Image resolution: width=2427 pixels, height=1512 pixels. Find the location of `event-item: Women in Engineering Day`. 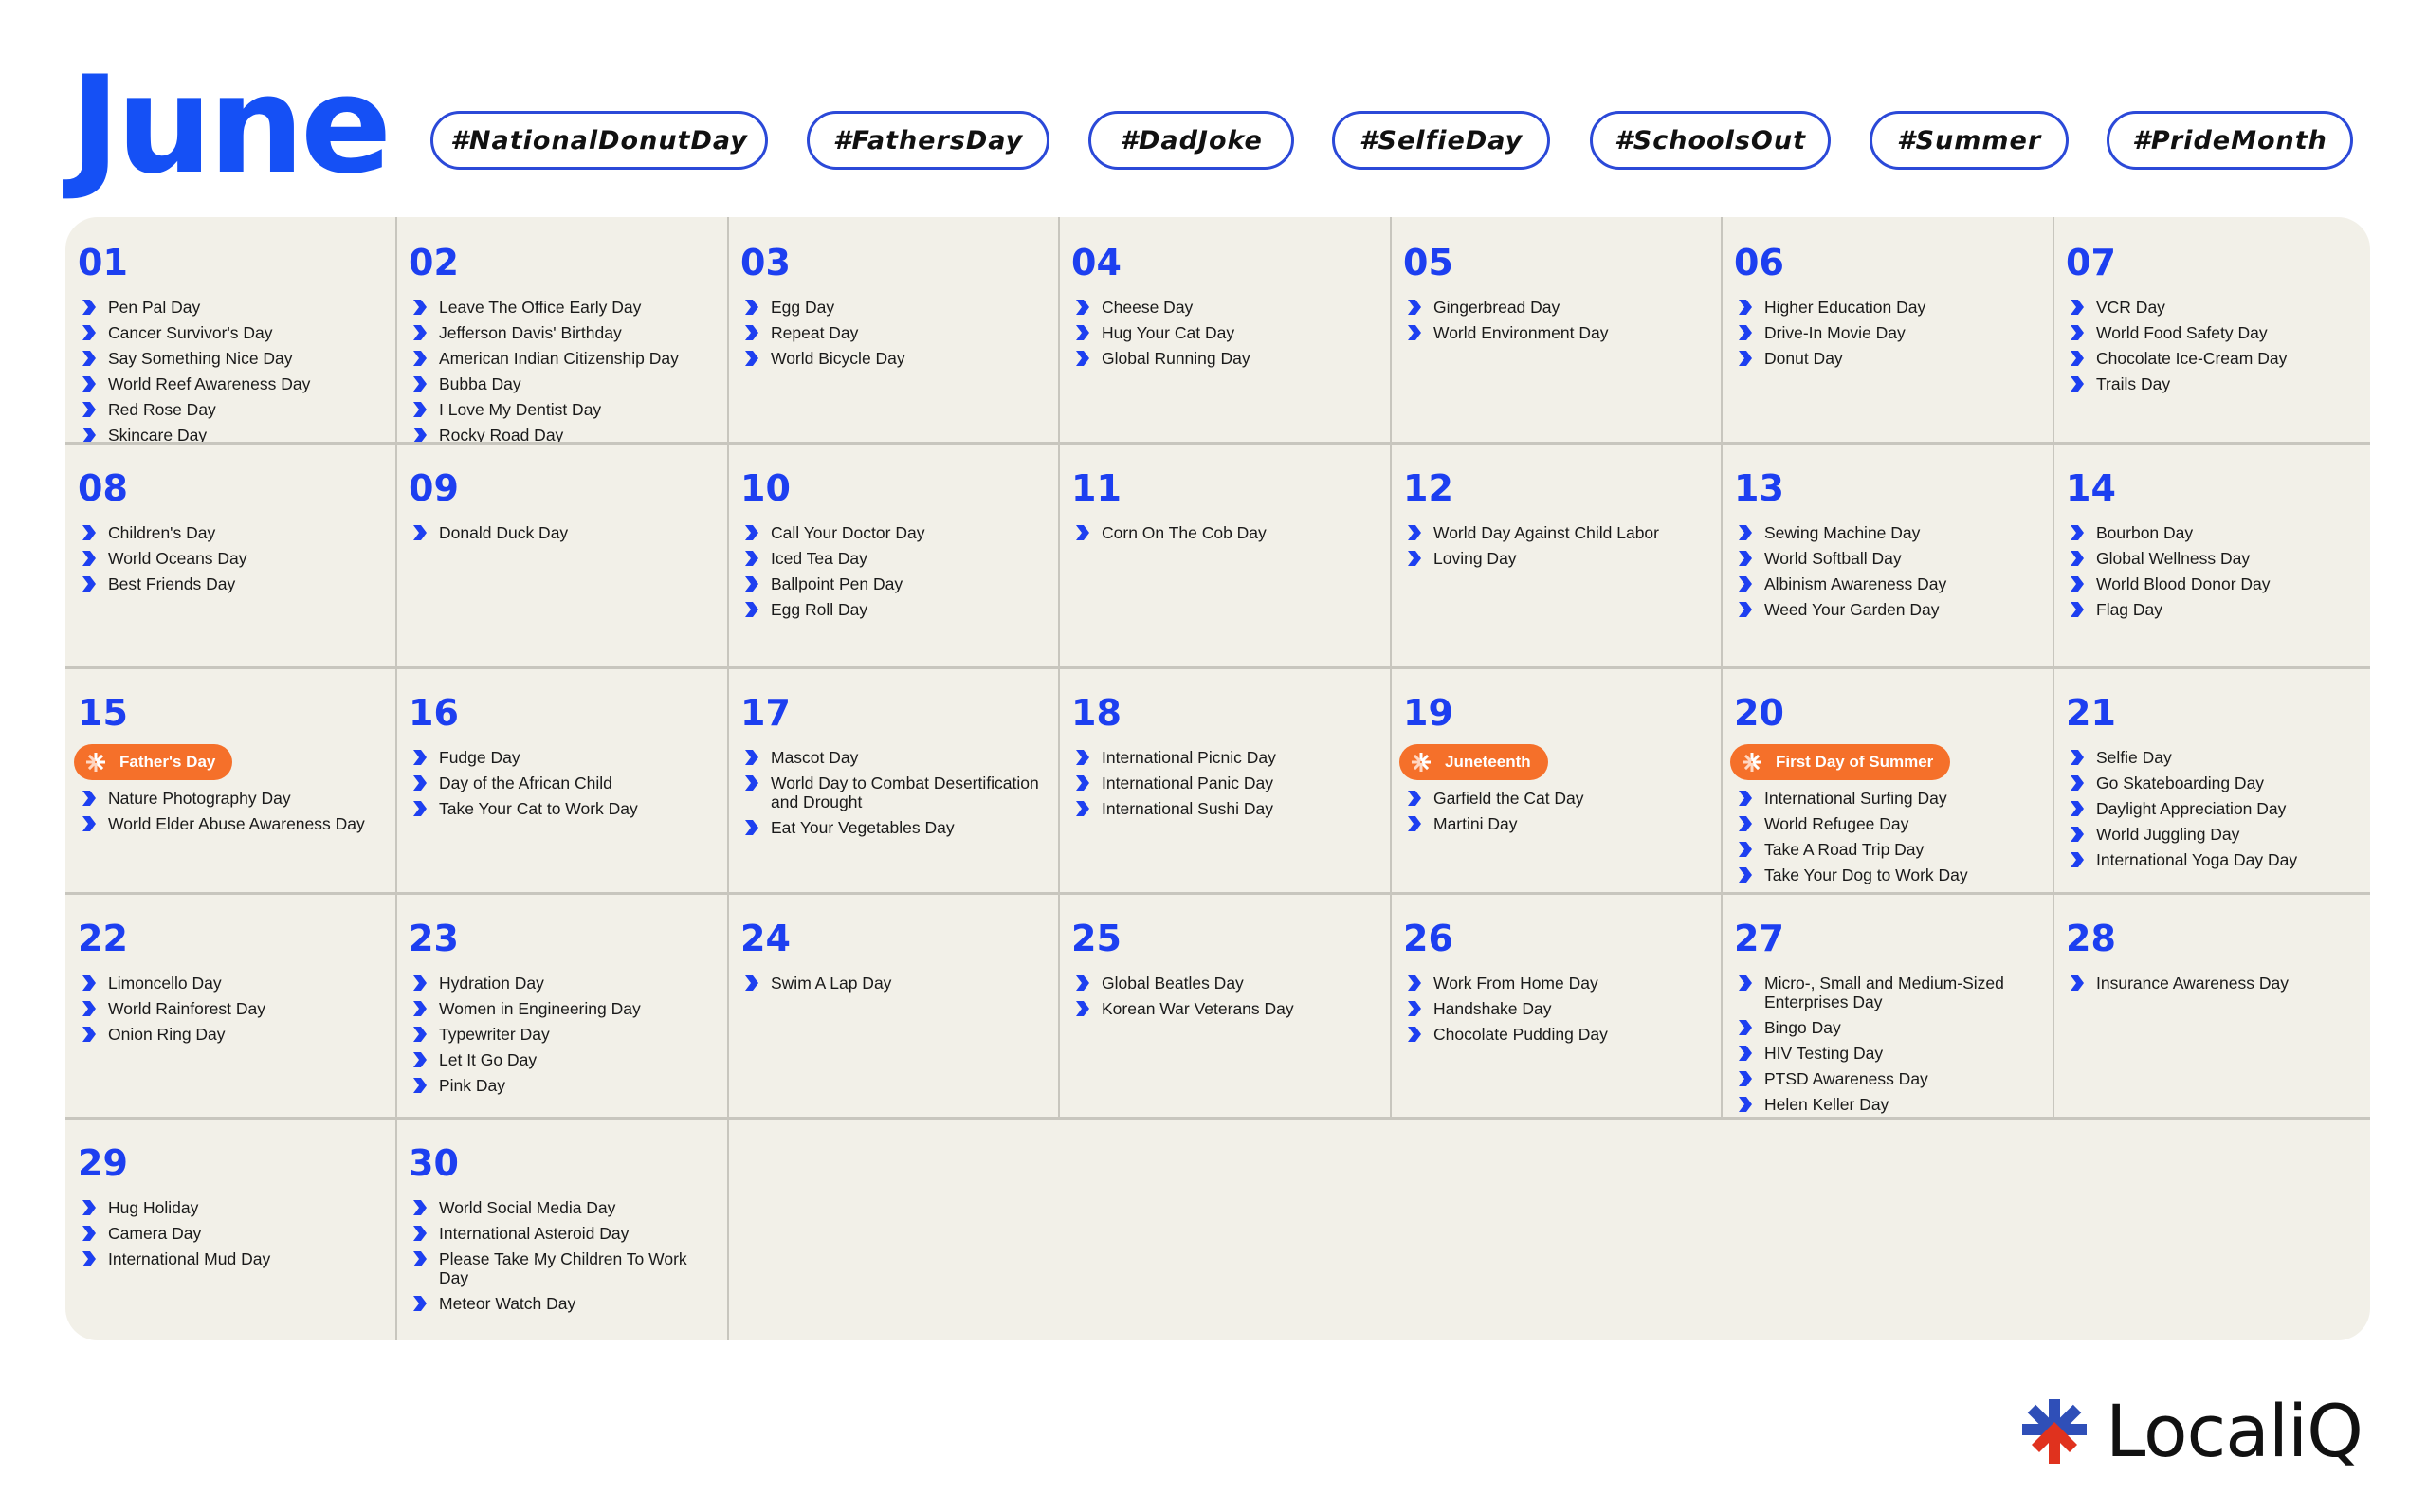

event-item: Women in Engineering Day is located at coordinates (563, 1009).